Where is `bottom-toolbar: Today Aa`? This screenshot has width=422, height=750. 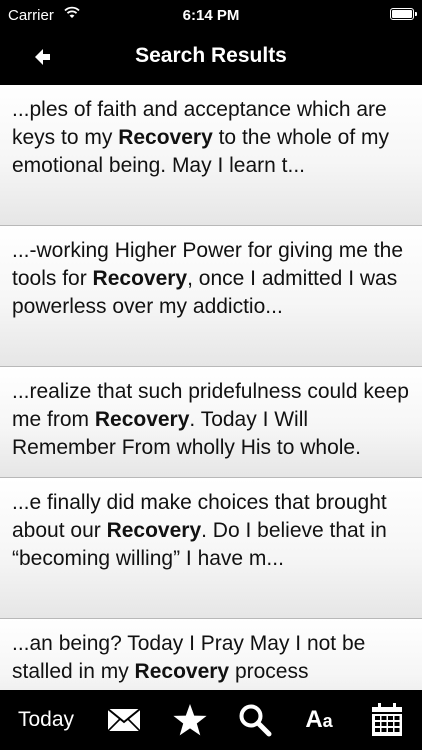
bottom-toolbar: Today Aa is located at coordinates (211, 720).